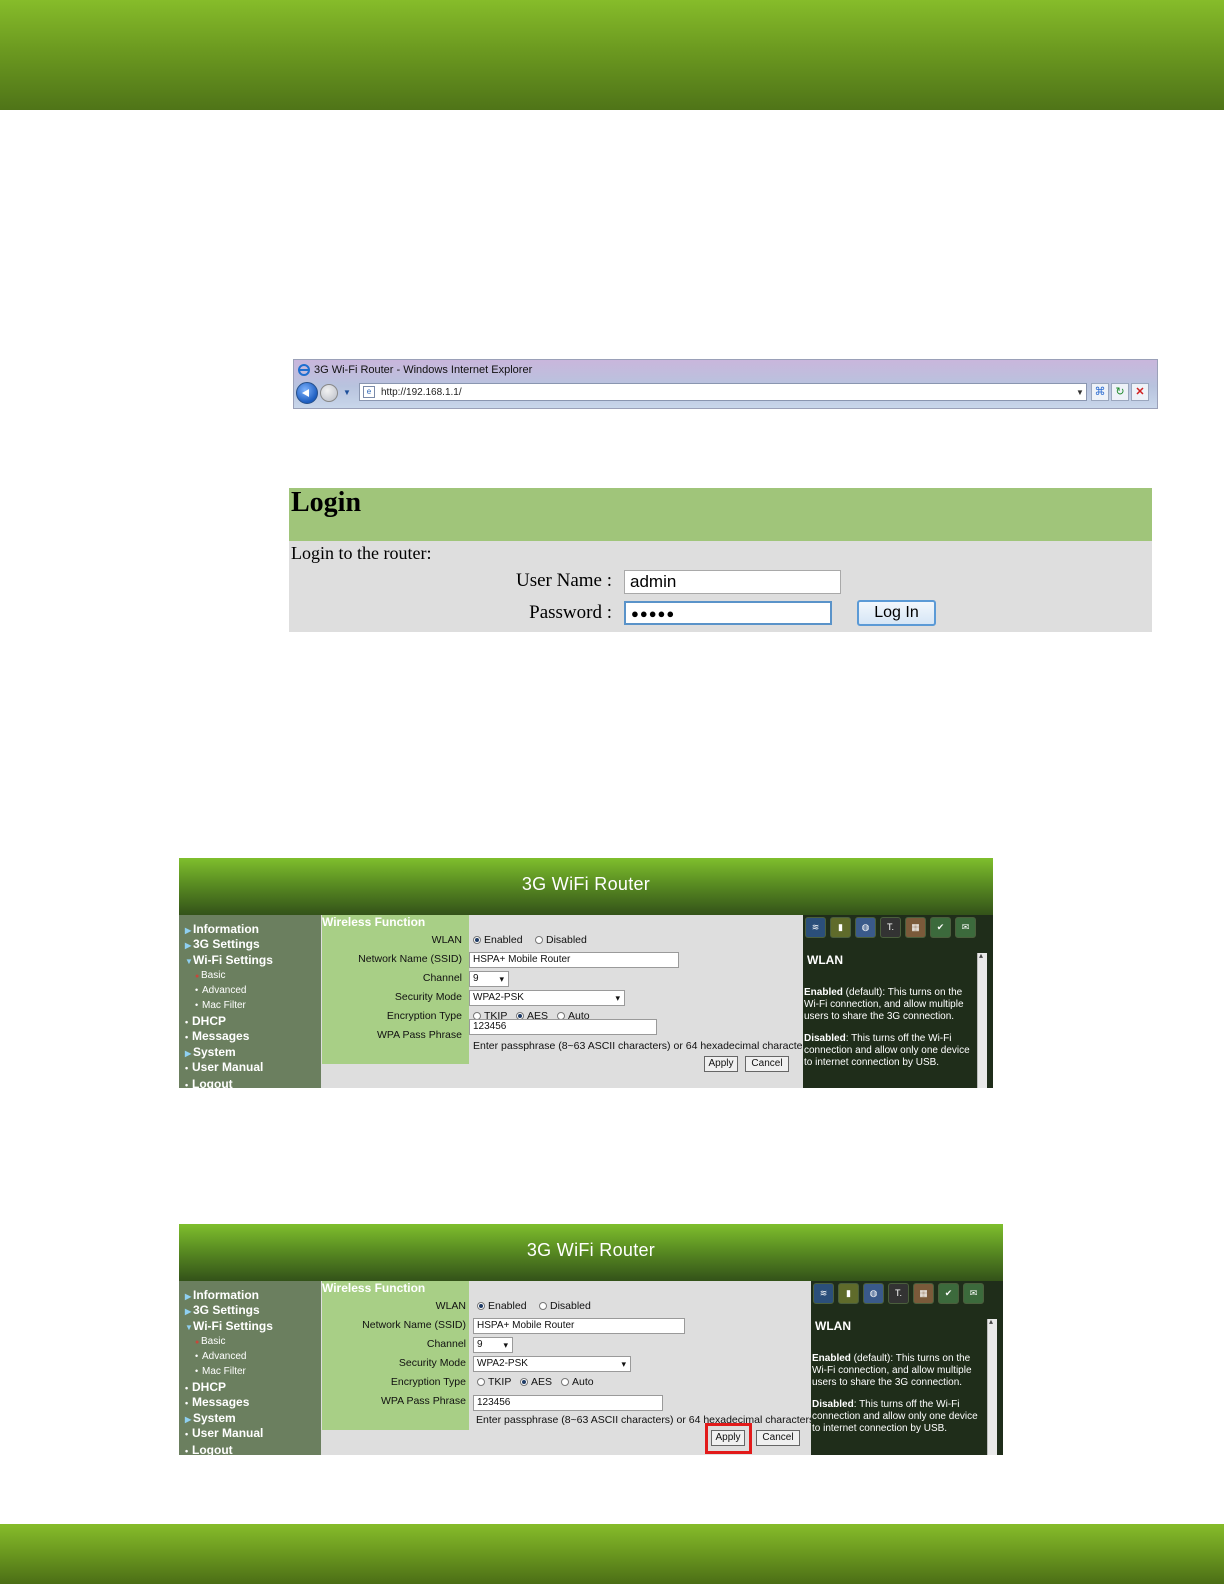  What do you see at coordinates (374, 1288) in the screenshot?
I see `form-section-title: Wireless Function` at bounding box center [374, 1288].